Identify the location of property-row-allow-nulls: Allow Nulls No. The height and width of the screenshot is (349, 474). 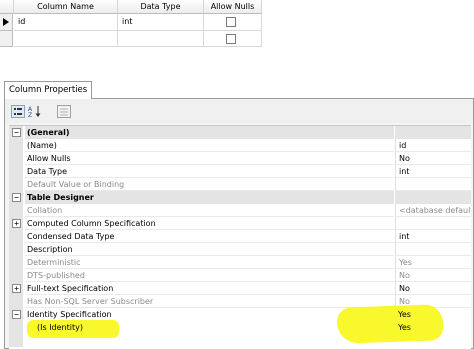
(240, 158).